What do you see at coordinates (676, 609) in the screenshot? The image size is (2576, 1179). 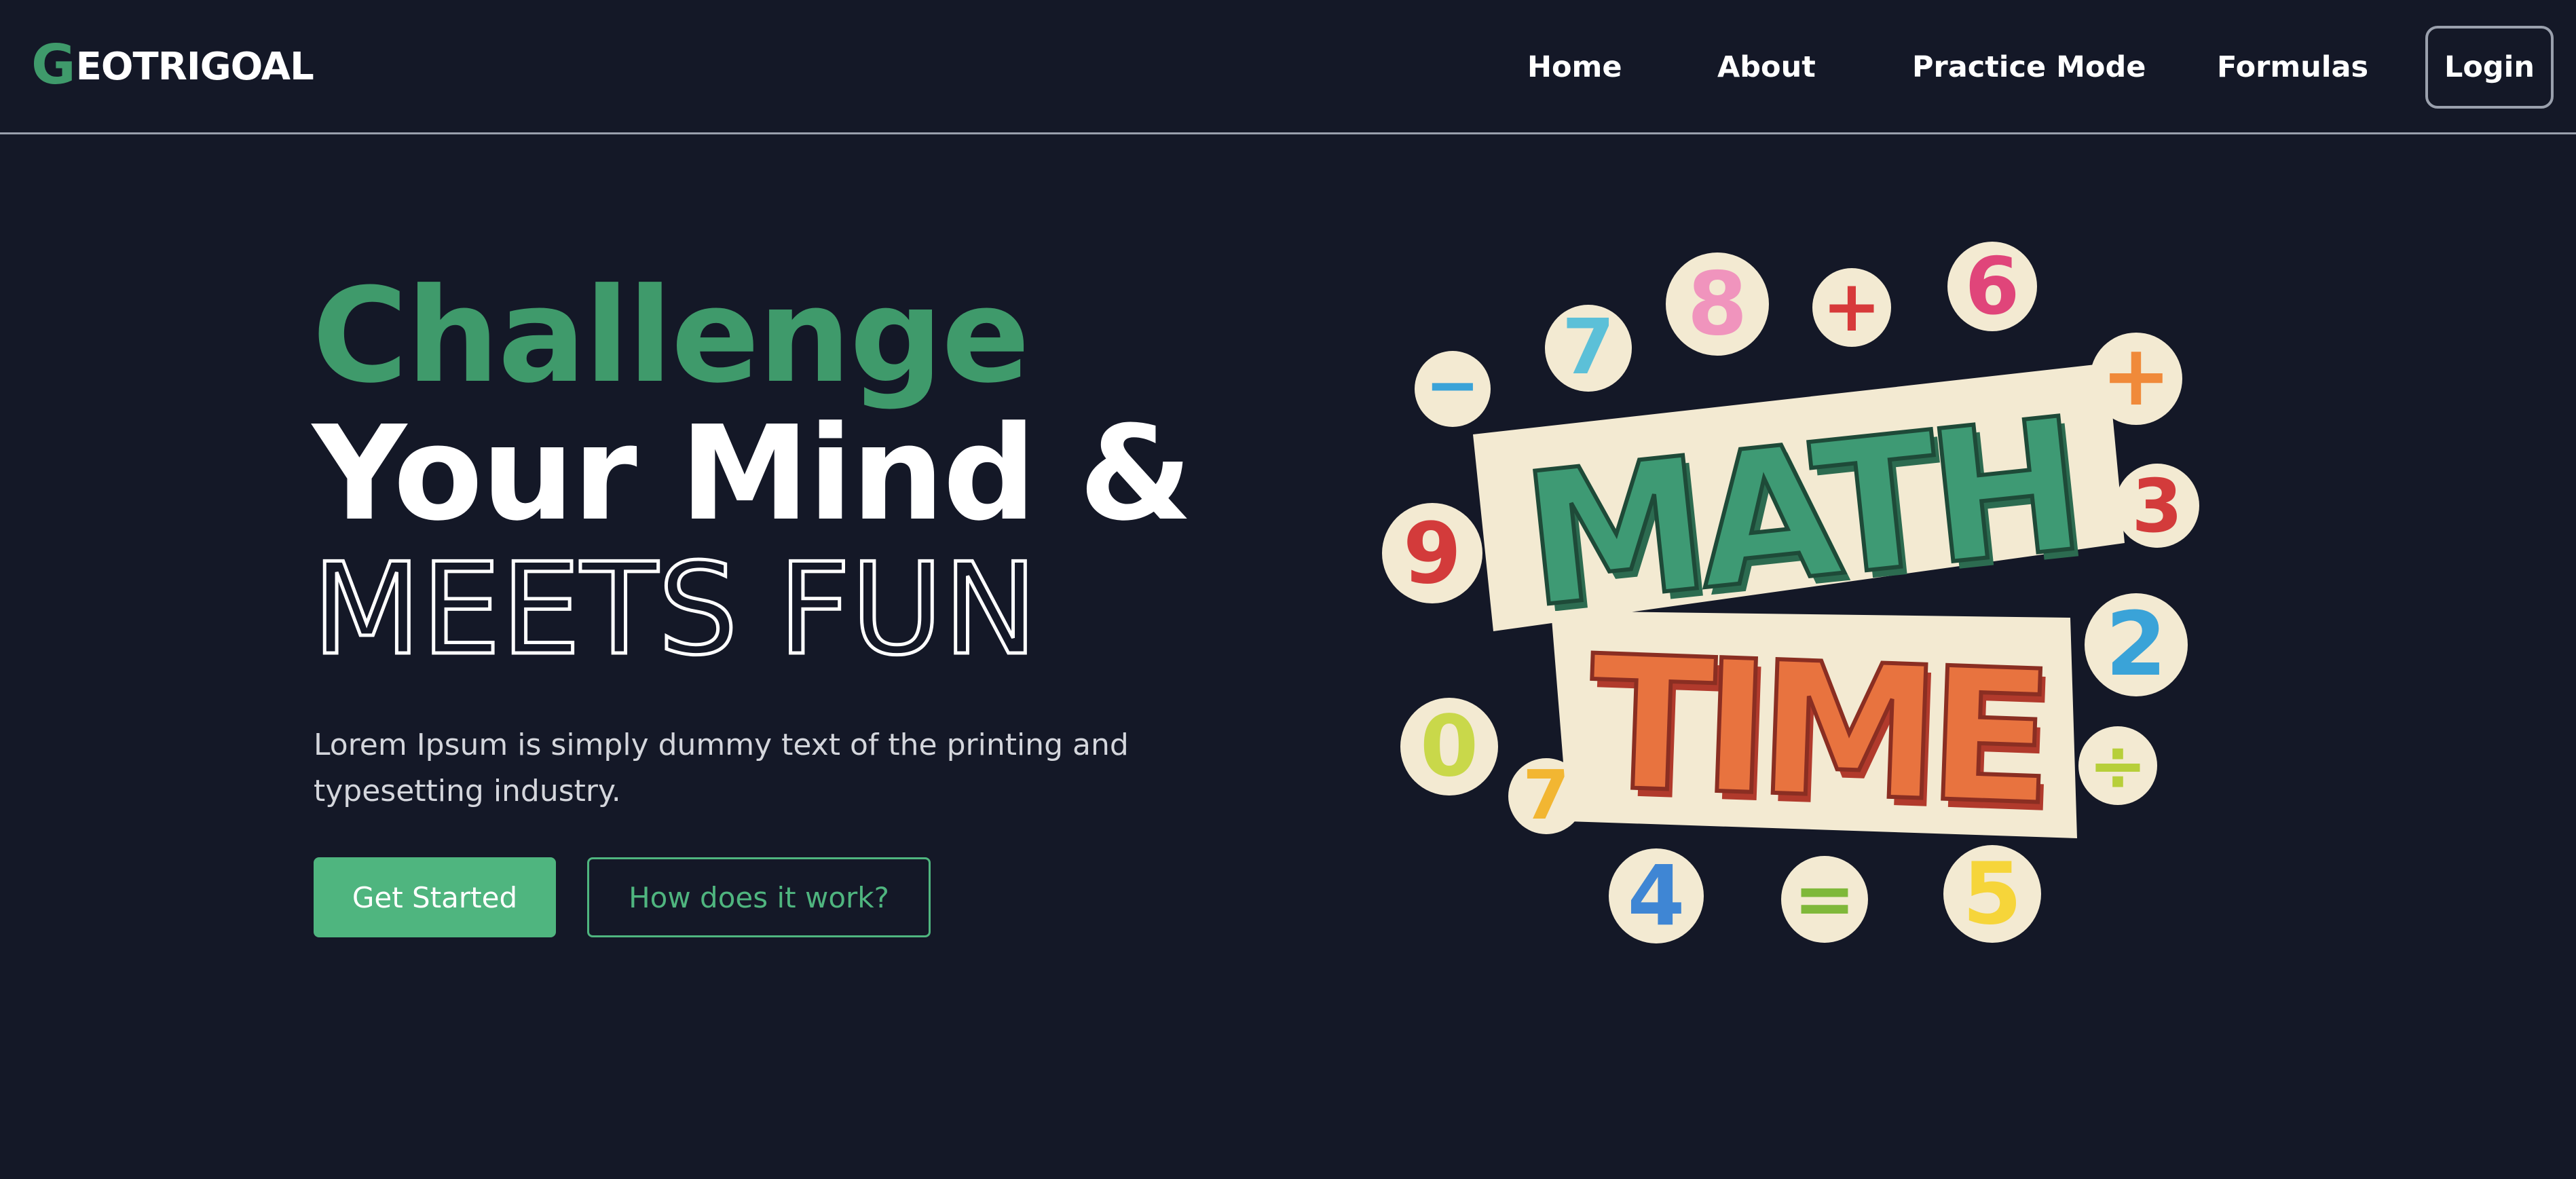 I see `hero-title-line-3: MEETS FUN` at bounding box center [676, 609].